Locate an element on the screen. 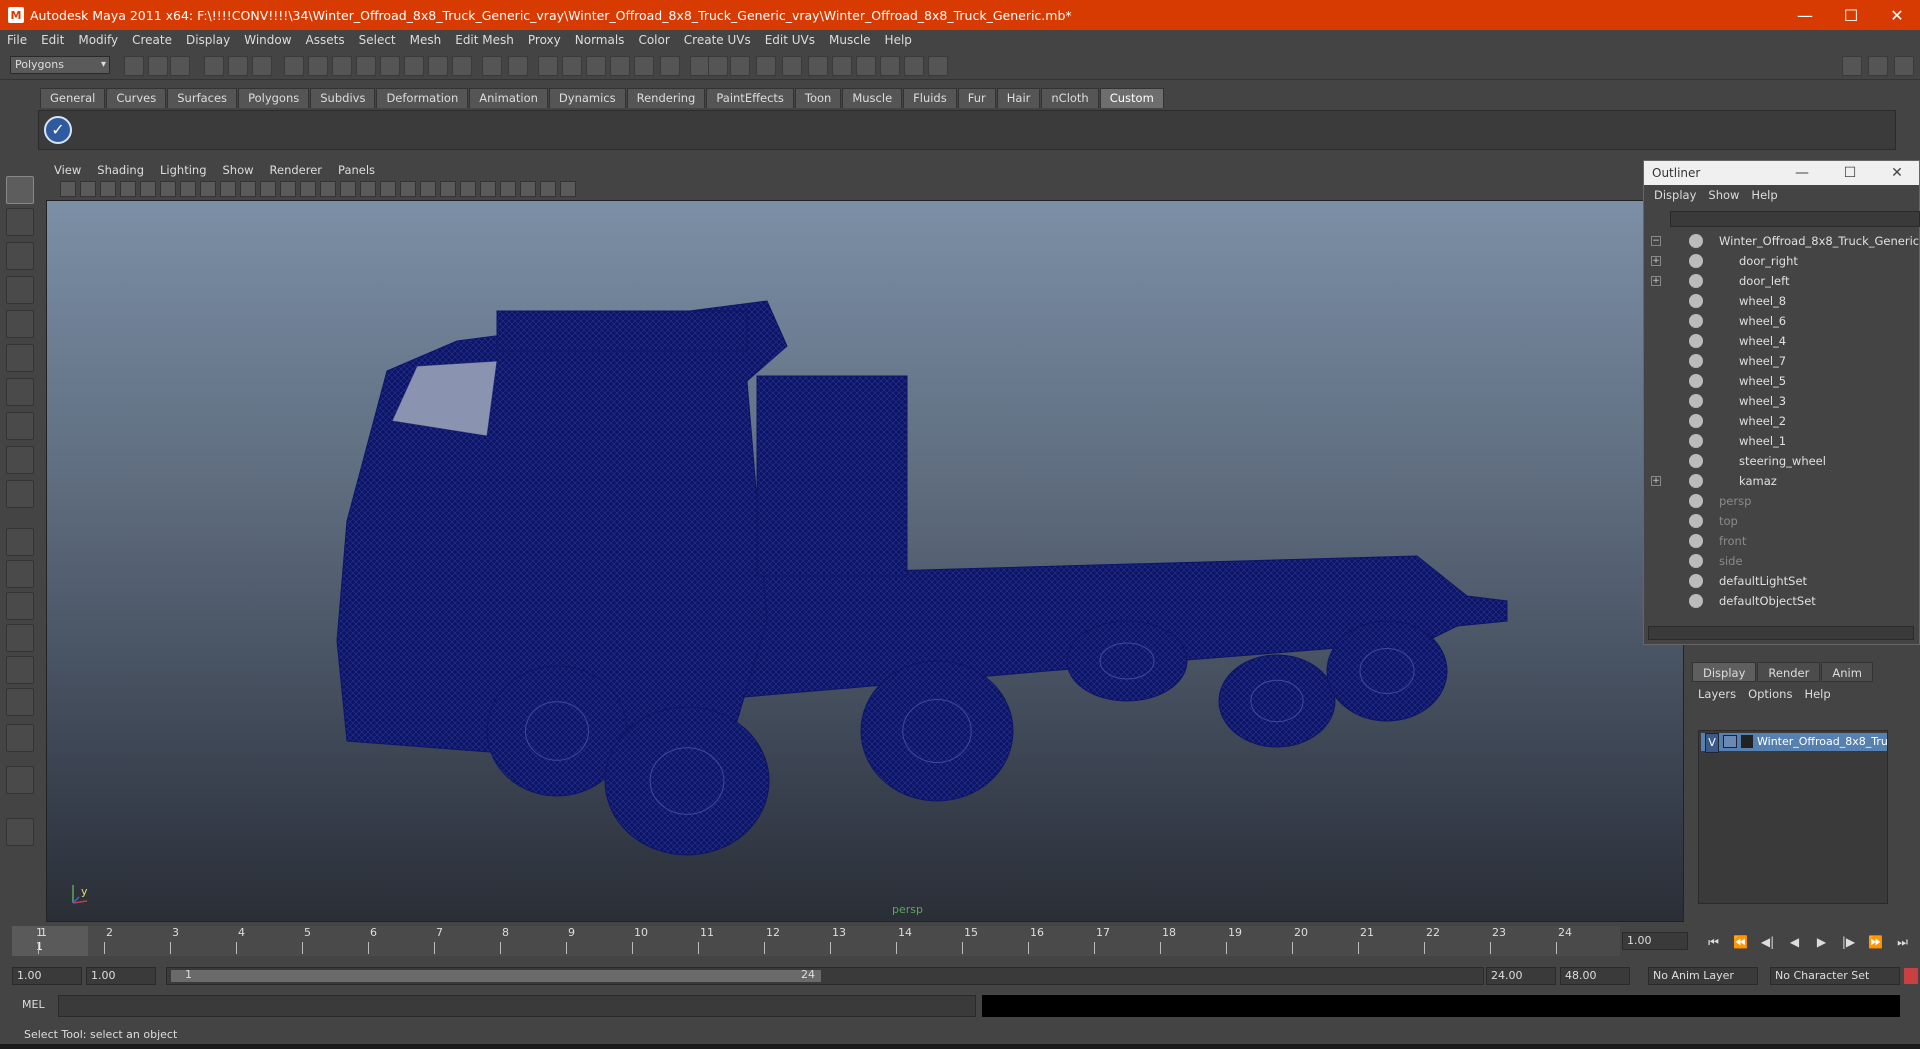 This screenshot has width=1920, height=1049. paint-select-icon is located at coordinates (20, 256).